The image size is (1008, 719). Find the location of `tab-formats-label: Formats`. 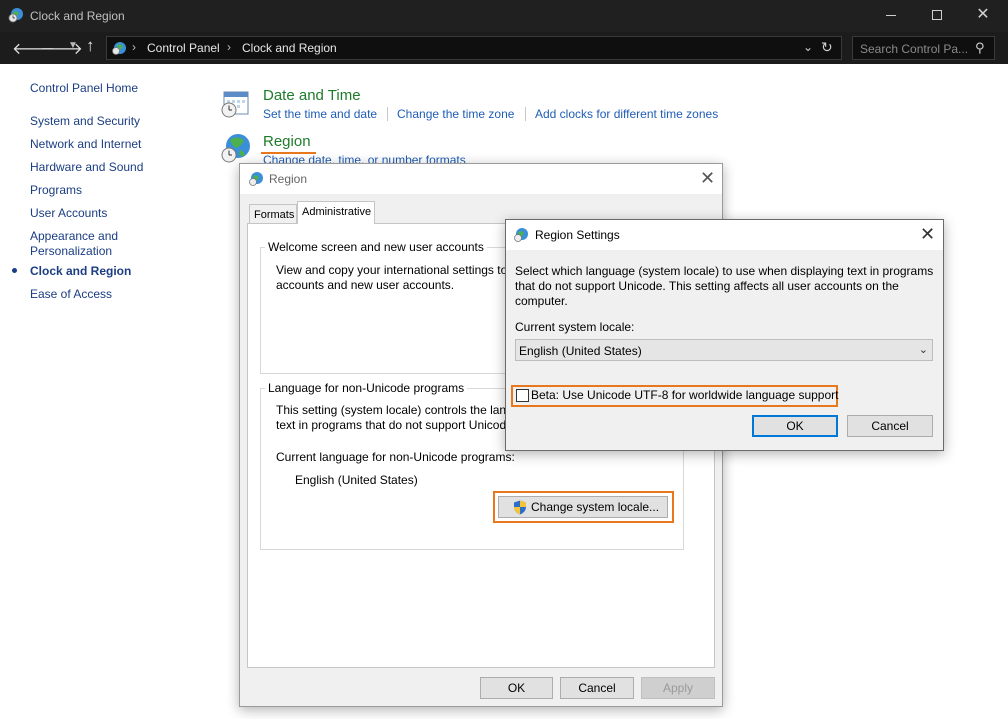

tab-formats-label: Formats is located at coordinates (274, 215).